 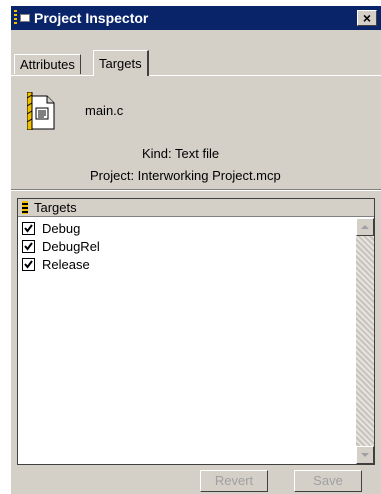 What do you see at coordinates (196, 18) in the screenshot?
I see `title-bar: Project Inspector ×` at bounding box center [196, 18].